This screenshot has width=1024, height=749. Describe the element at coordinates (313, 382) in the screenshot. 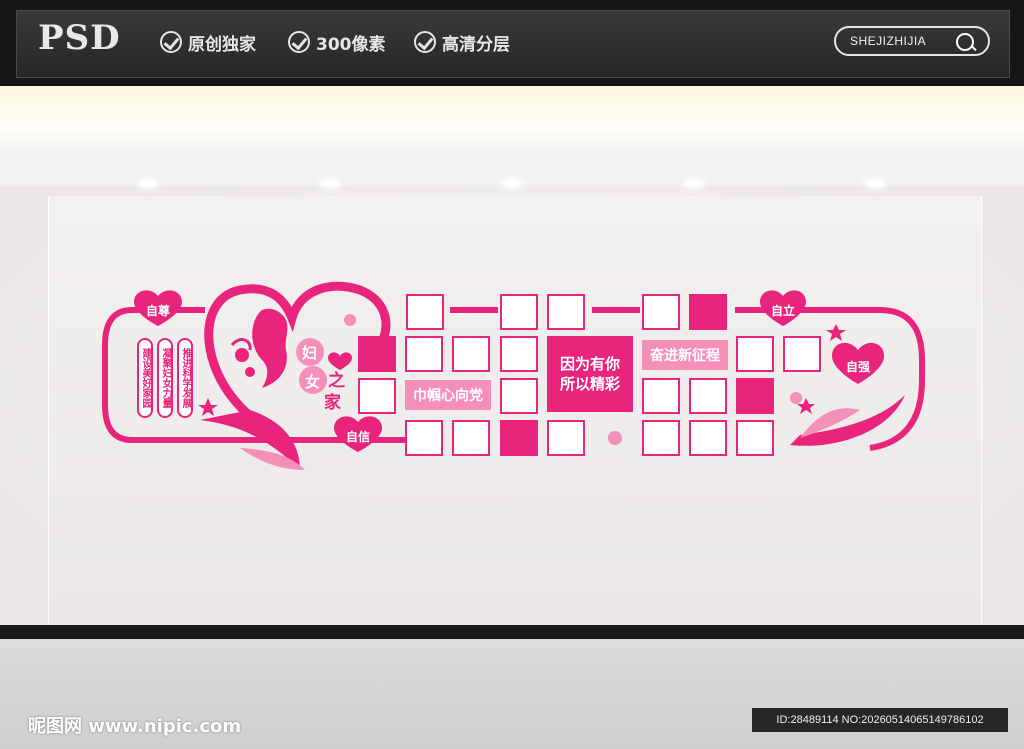

I see `title-char-2: 女` at that location.